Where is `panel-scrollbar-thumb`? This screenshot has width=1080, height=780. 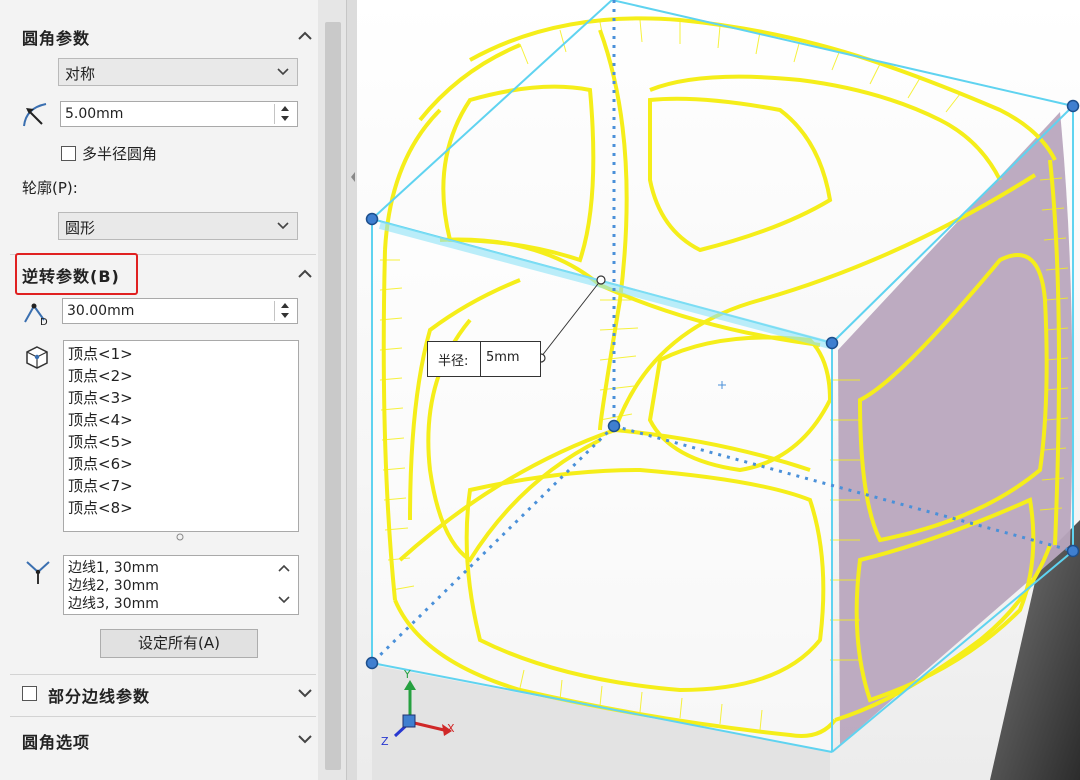 panel-scrollbar-thumb is located at coordinates (333, 396).